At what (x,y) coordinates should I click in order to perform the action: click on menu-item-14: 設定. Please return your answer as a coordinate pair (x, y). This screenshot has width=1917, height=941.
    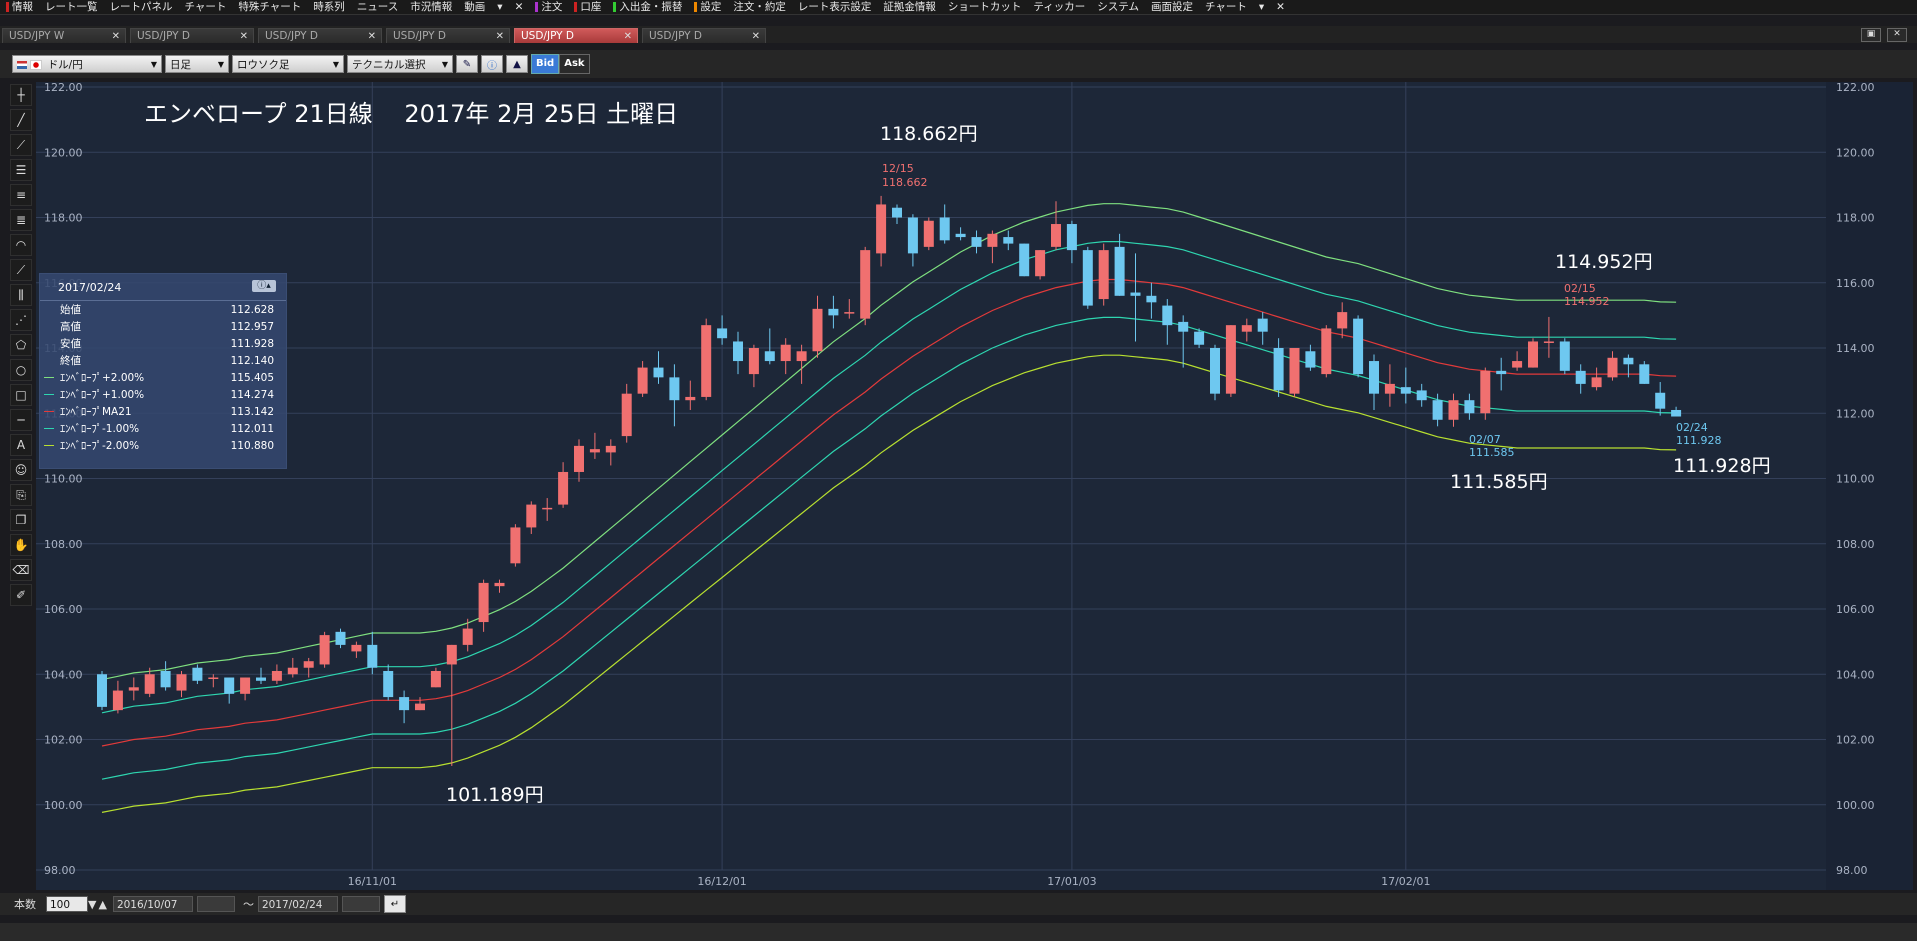
    Looking at the image, I should click on (707, 7).